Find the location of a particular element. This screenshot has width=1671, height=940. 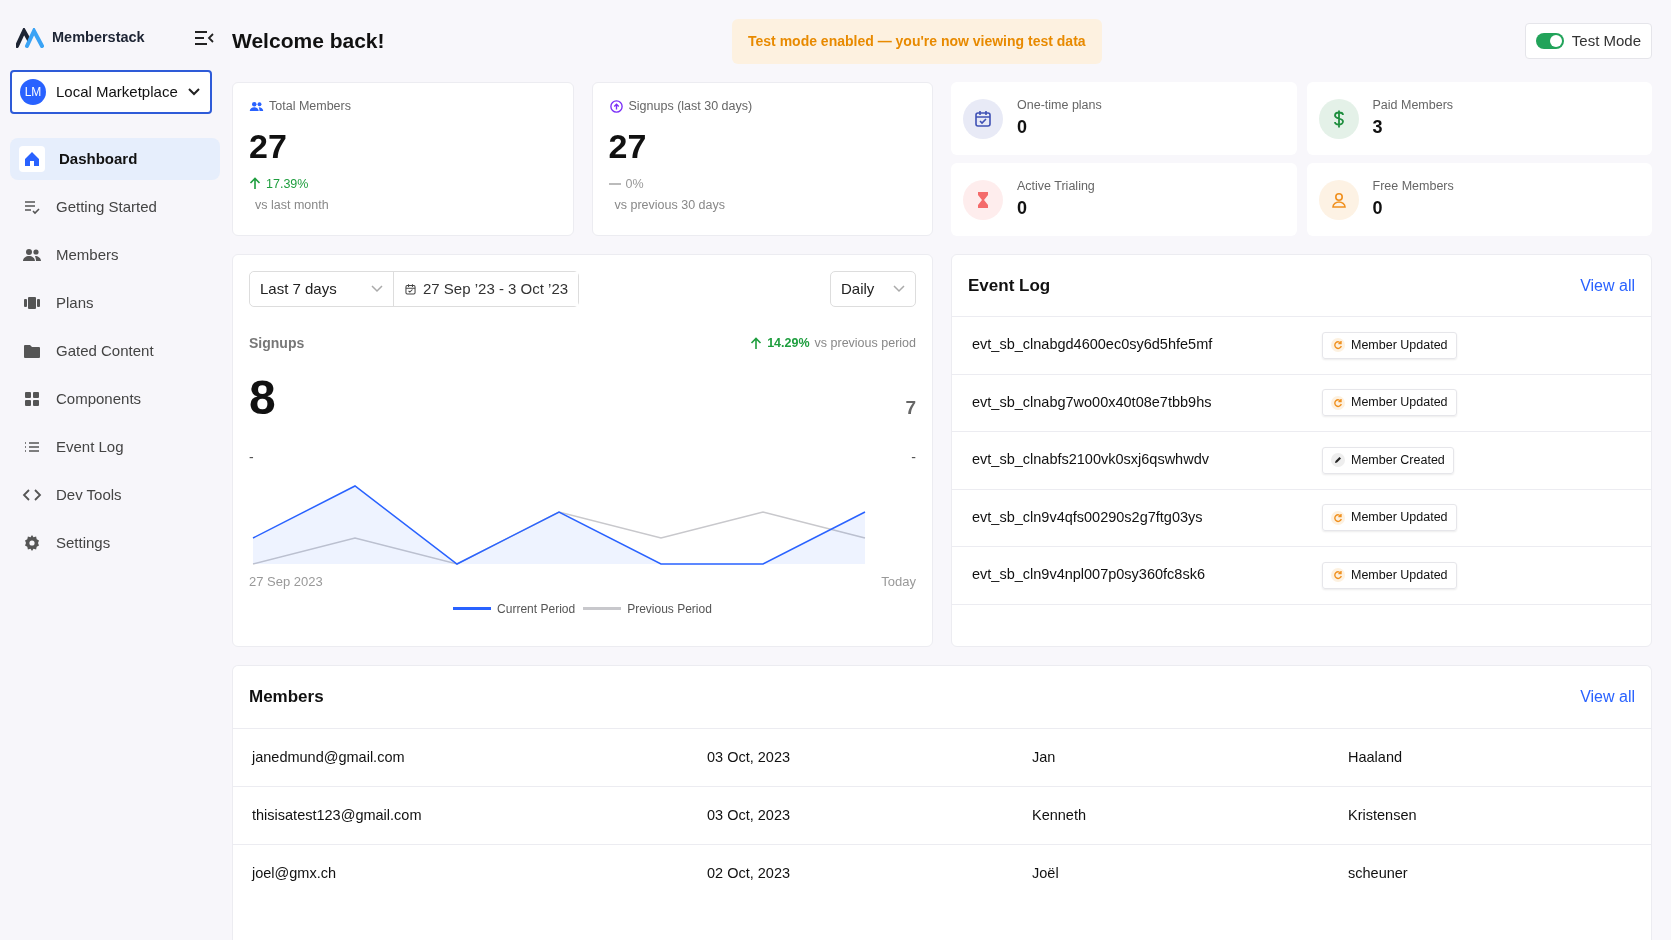

page-title: Welcome back! is located at coordinates (309, 41).